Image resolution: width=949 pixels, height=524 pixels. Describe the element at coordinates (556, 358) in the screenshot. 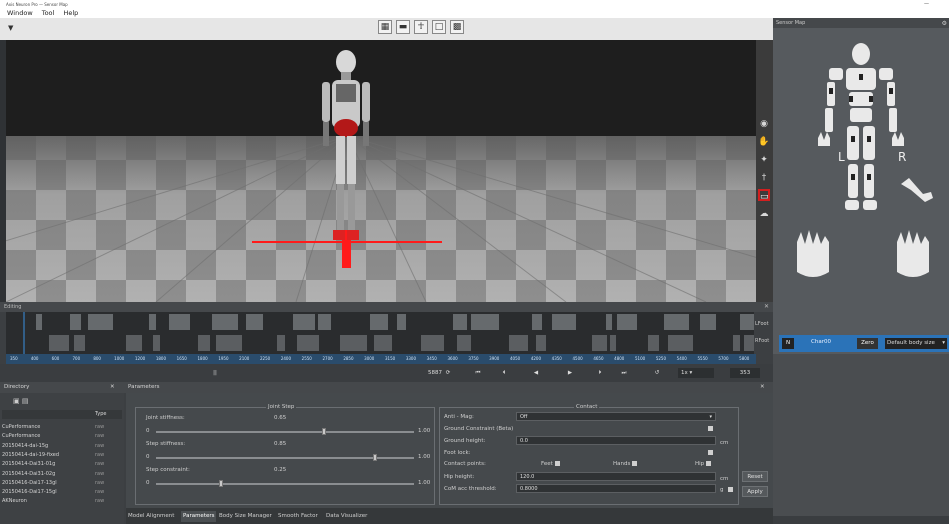

I see `ruler-tick-label: 4350` at that location.